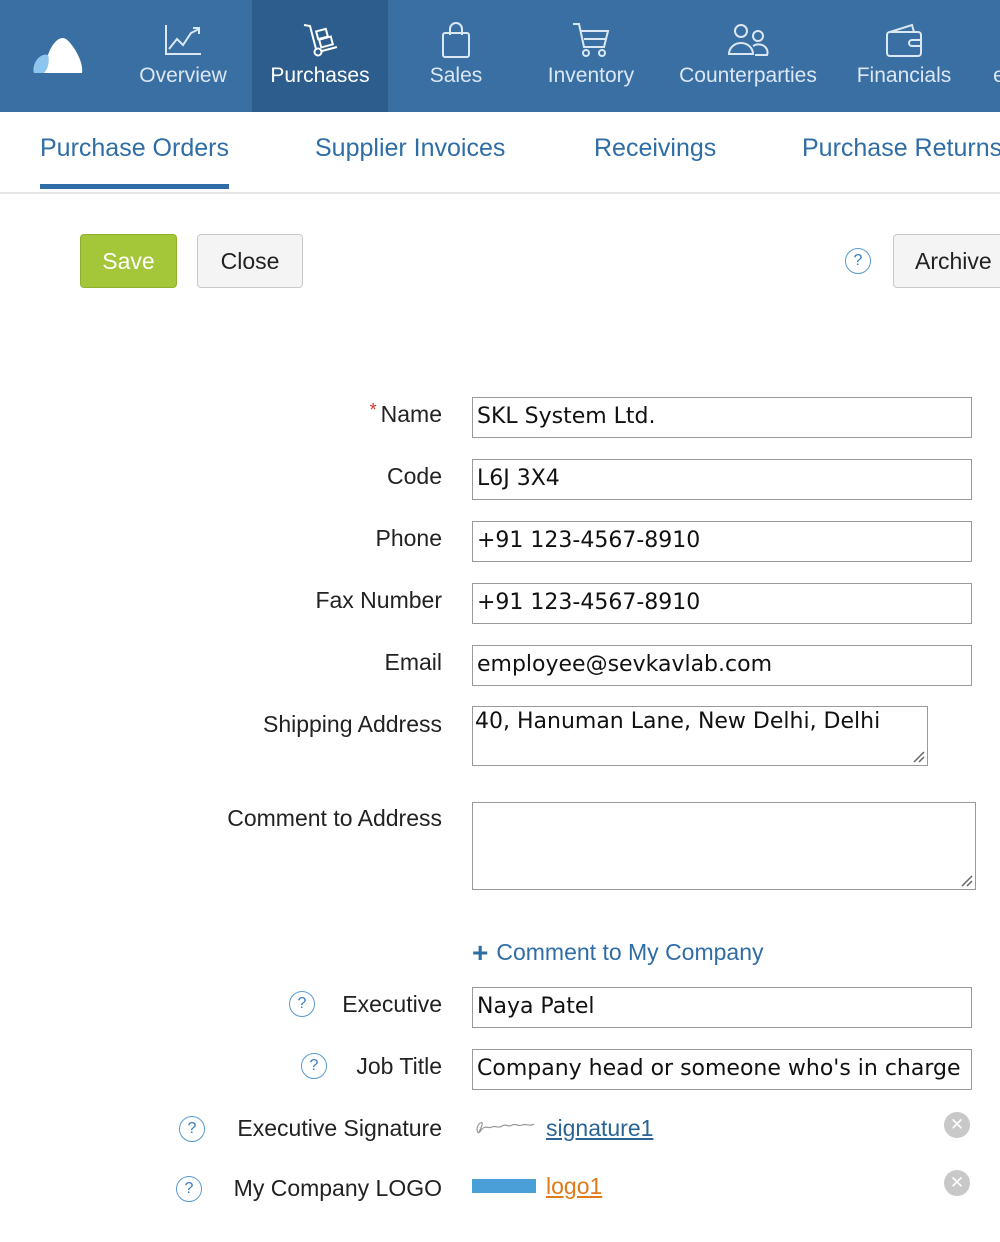  Describe the element at coordinates (302, 1004) in the screenshot. I see `executive-help-icon: ?` at that location.